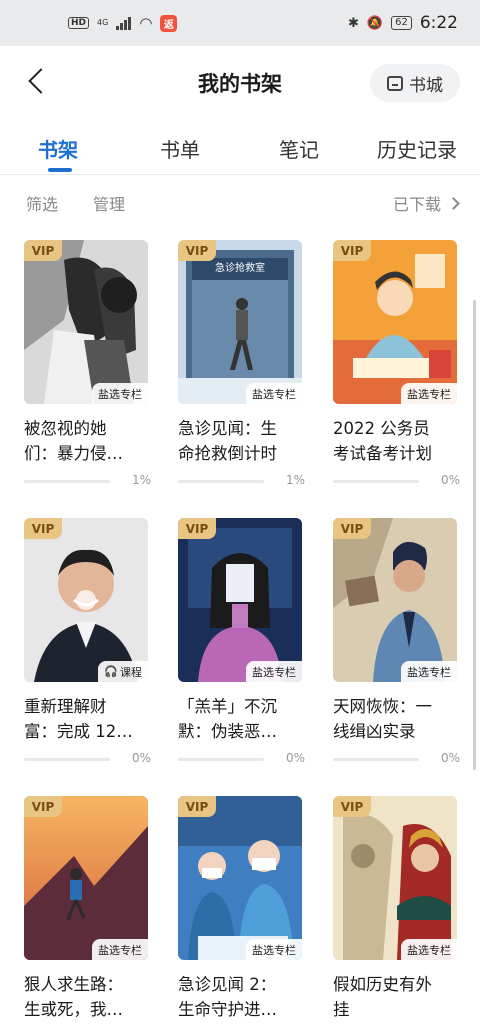 The width and height of the screenshot is (480, 1025). I want to click on bookstore-button: 书城, so click(415, 83).